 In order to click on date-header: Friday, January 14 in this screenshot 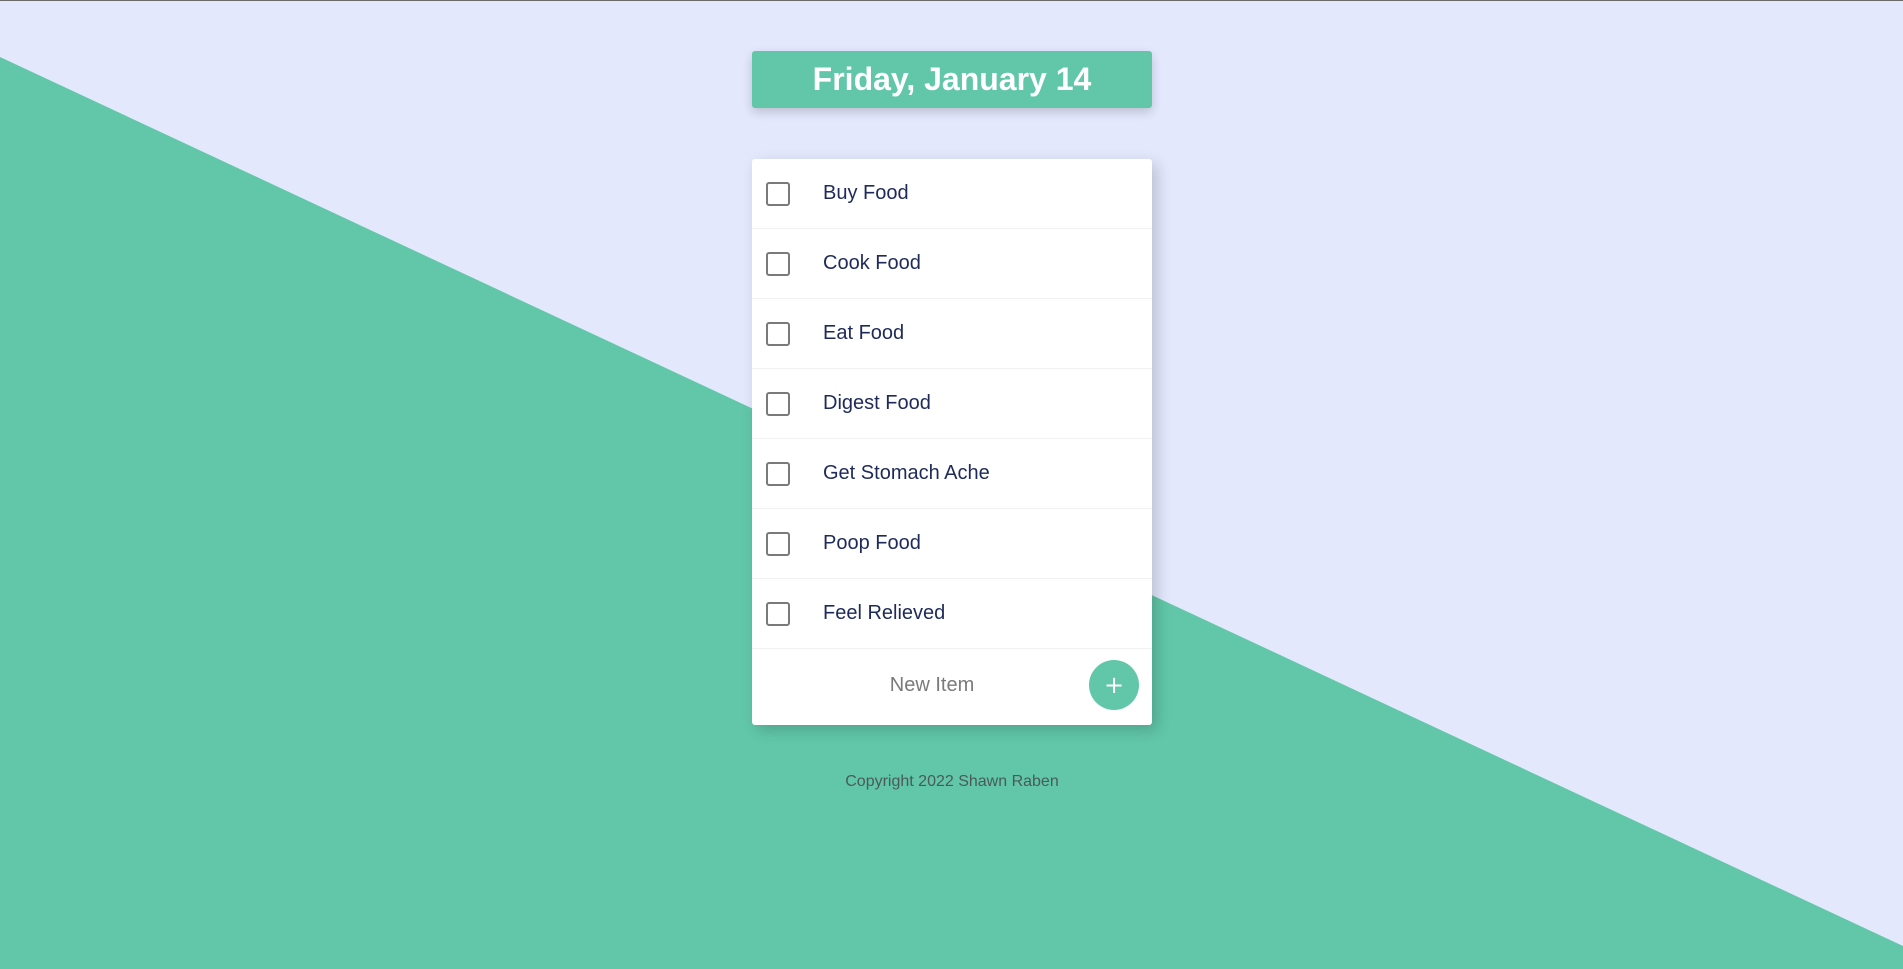, I will do `click(952, 79)`.